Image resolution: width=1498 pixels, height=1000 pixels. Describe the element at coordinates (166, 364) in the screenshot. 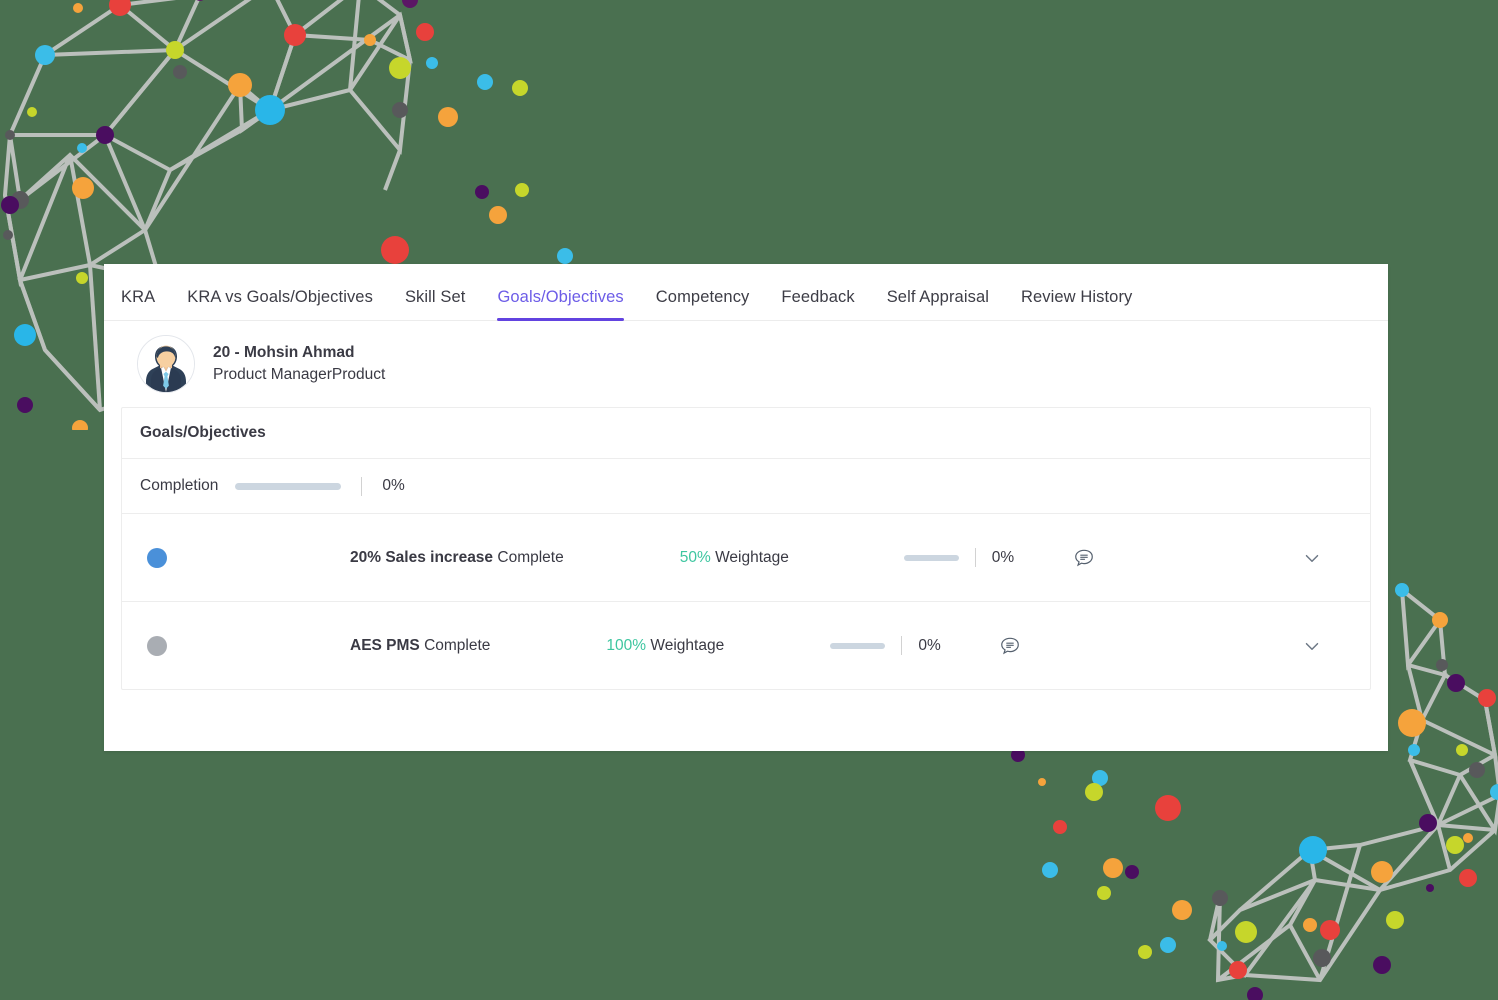

I see `user-avatar-icon` at that location.